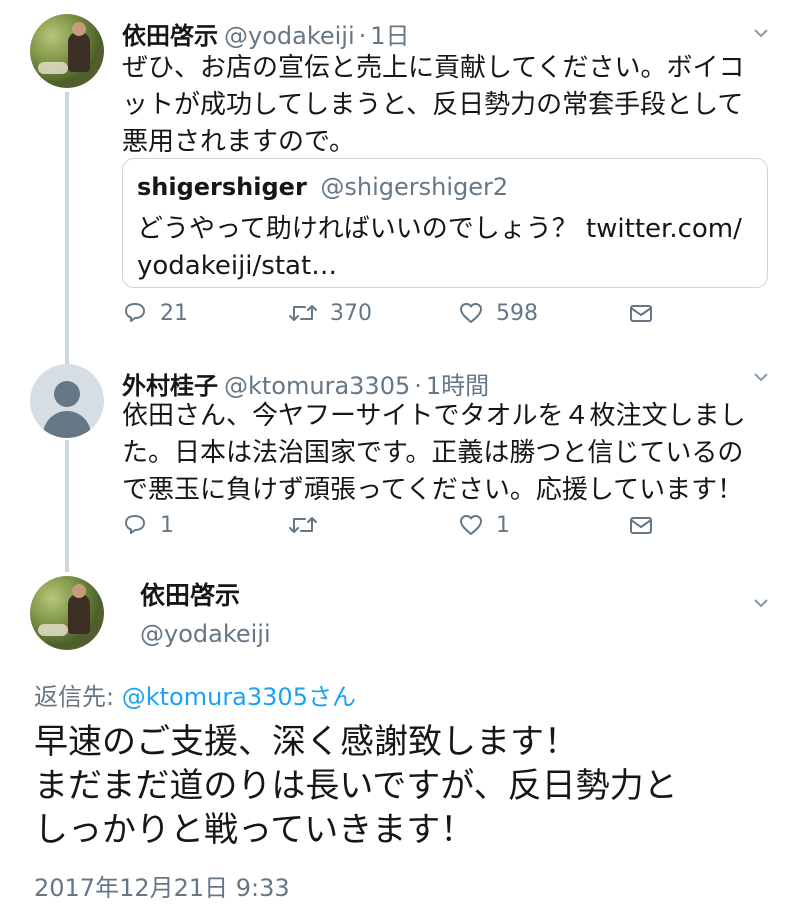 The width and height of the screenshot is (800, 914). What do you see at coordinates (222, 187) in the screenshot?
I see `quote-user-name: shigershiger` at bounding box center [222, 187].